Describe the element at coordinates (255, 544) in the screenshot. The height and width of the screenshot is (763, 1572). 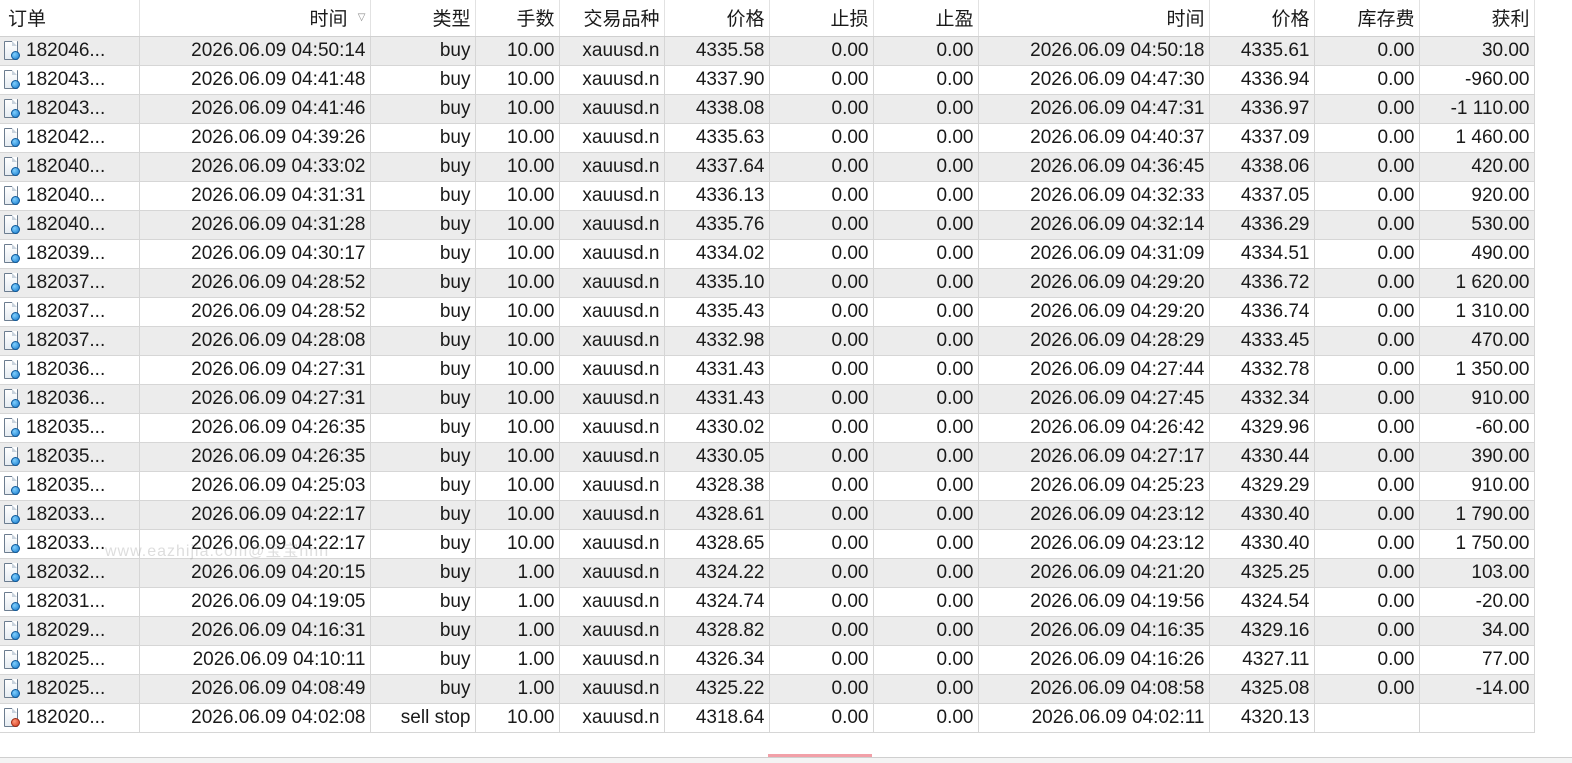
I see `cell-open-time: 2026.06.09 04:22:17` at that location.